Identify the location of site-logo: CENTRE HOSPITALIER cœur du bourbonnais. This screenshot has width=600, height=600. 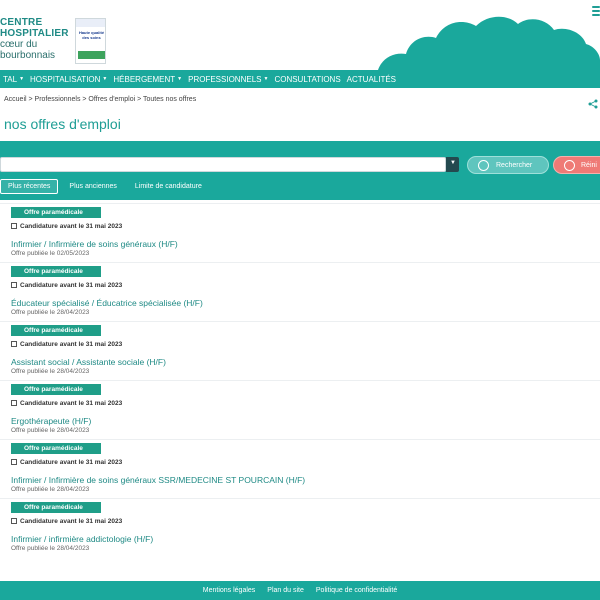
(34, 39).